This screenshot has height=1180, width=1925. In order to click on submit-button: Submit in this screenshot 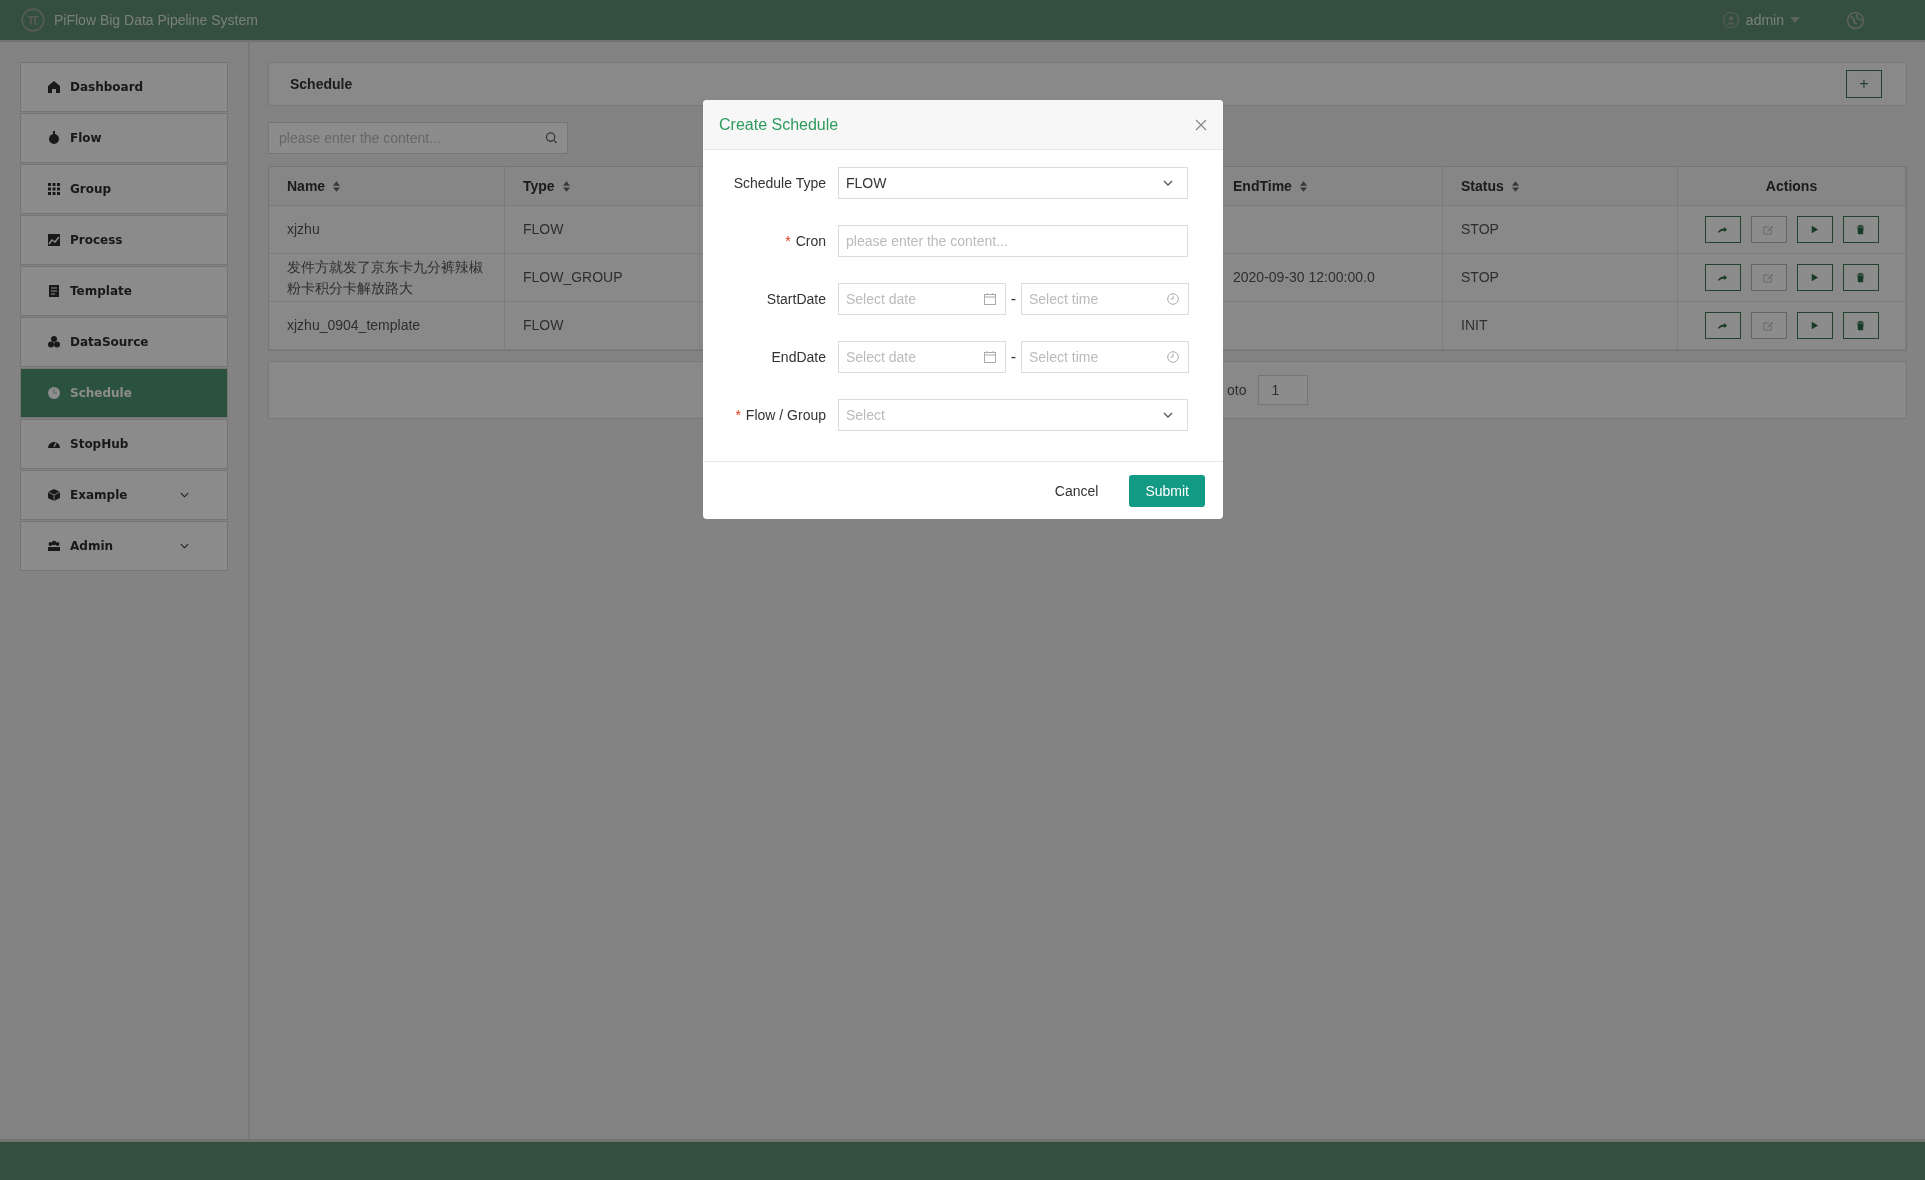, I will do `click(1167, 490)`.